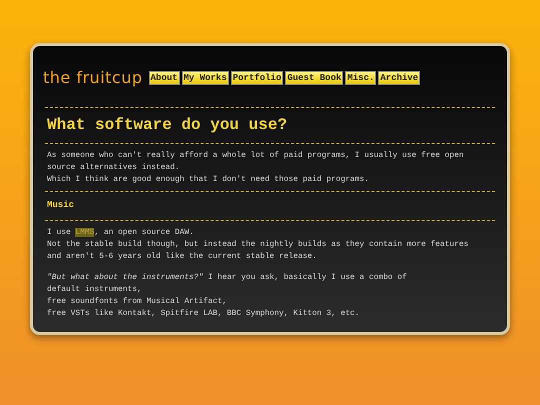 This screenshot has height=405, width=540. What do you see at coordinates (257, 77) in the screenshot?
I see `nav-button: Portfolio` at bounding box center [257, 77].